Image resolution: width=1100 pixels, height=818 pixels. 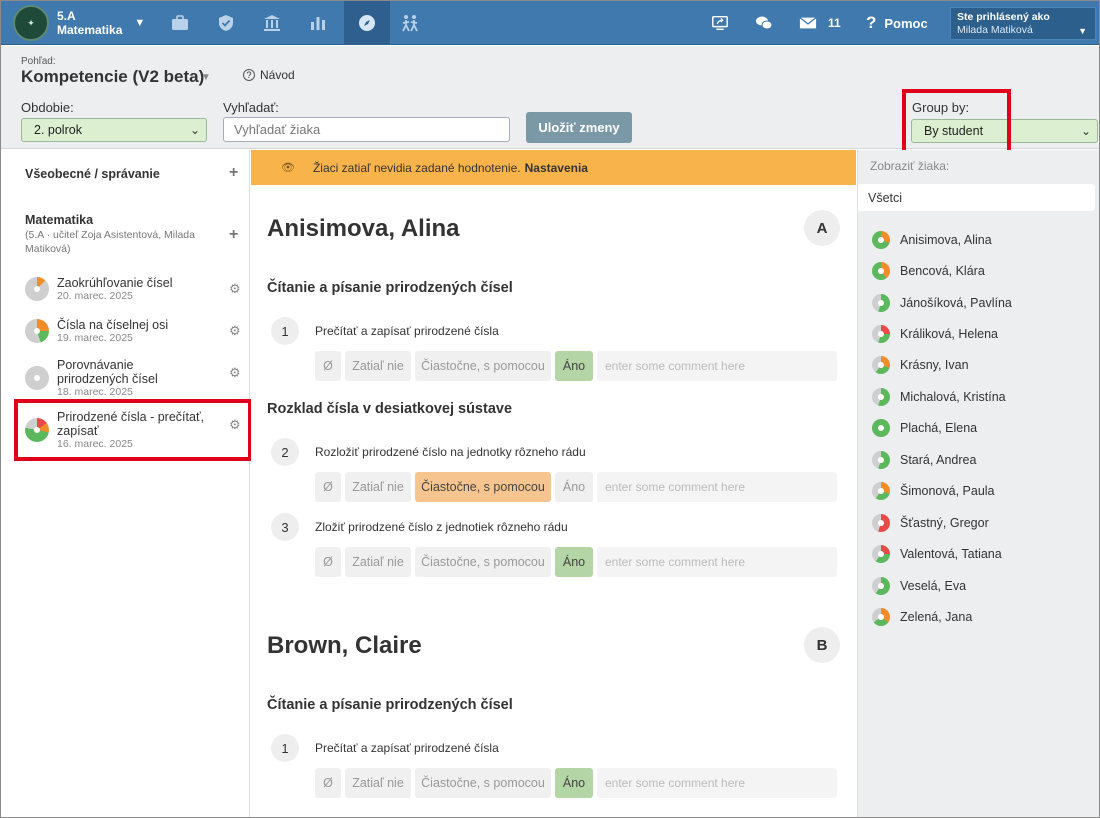 What do you see at coordinates (942, 271) in the screenshot?
I see `student-list-name: Bencová, Klára` at bounding box center [942, 271].